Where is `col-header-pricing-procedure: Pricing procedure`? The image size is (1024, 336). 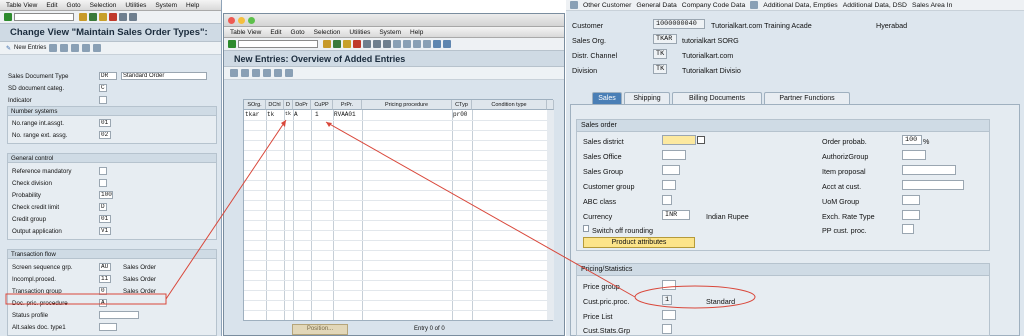
col-header-pricing-procedure: Pricing procedure is located at coordinates (407, 105).